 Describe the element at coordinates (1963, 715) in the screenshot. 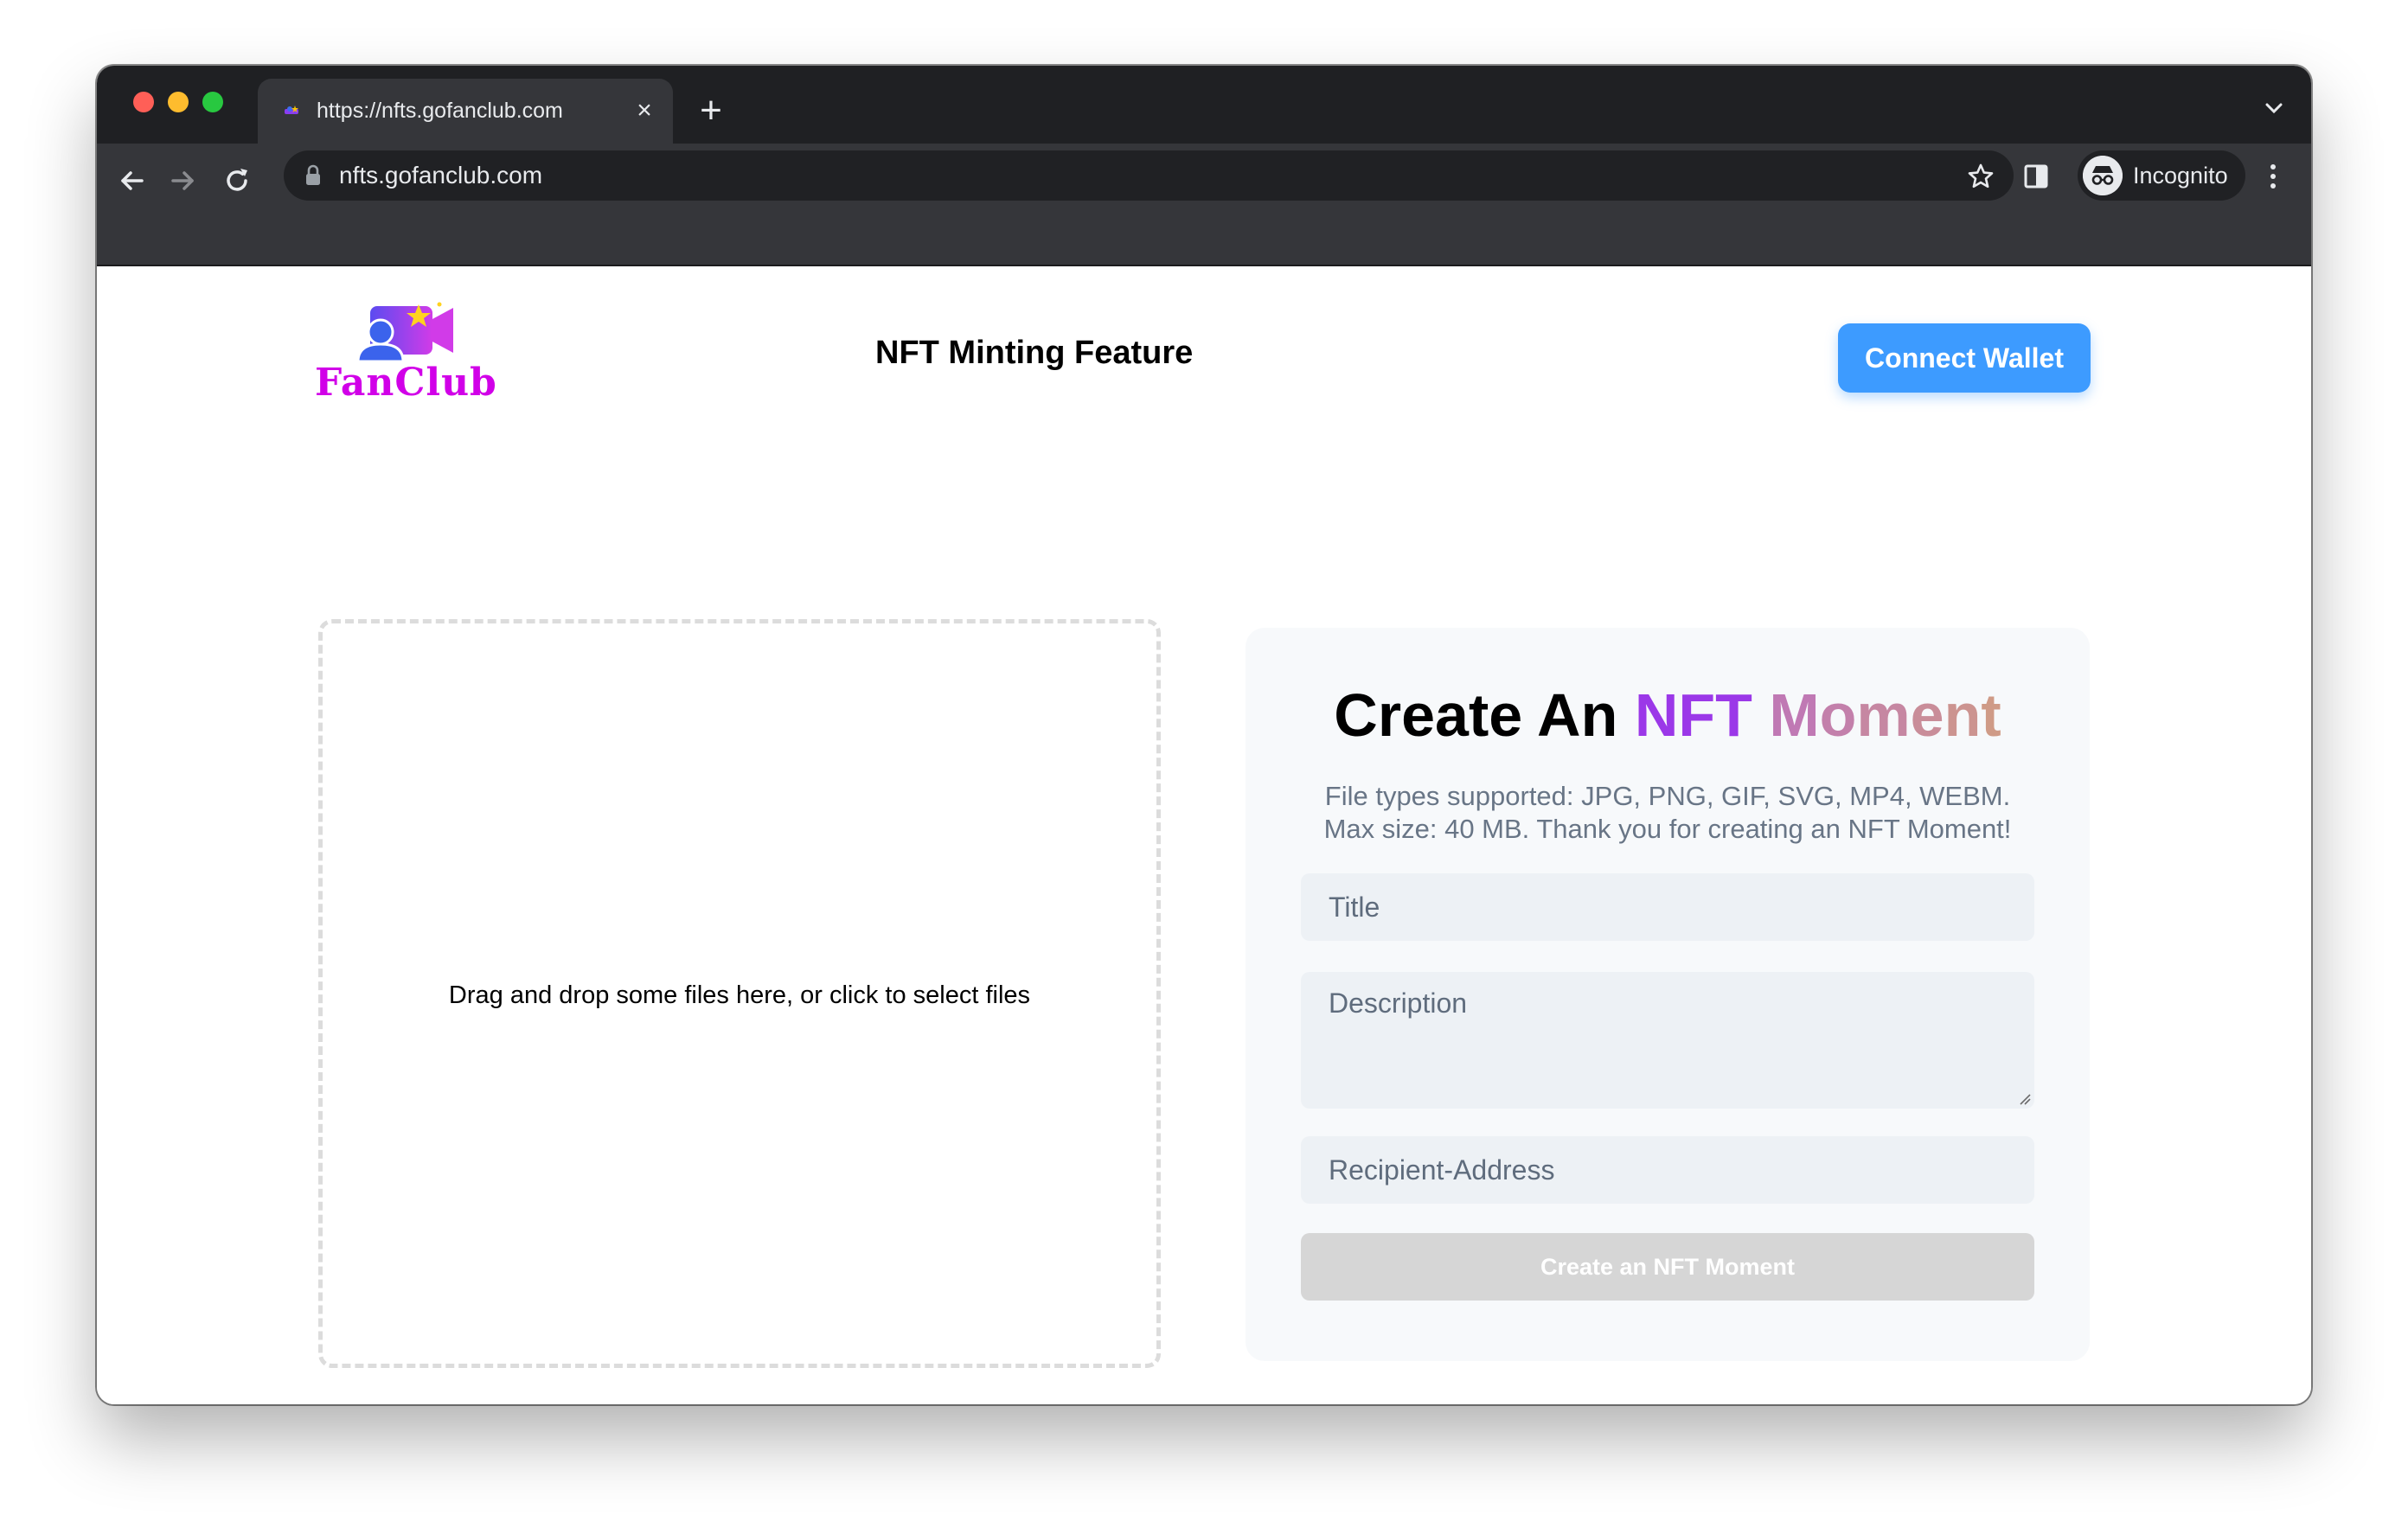

I see `heading-letter: n` at that location.